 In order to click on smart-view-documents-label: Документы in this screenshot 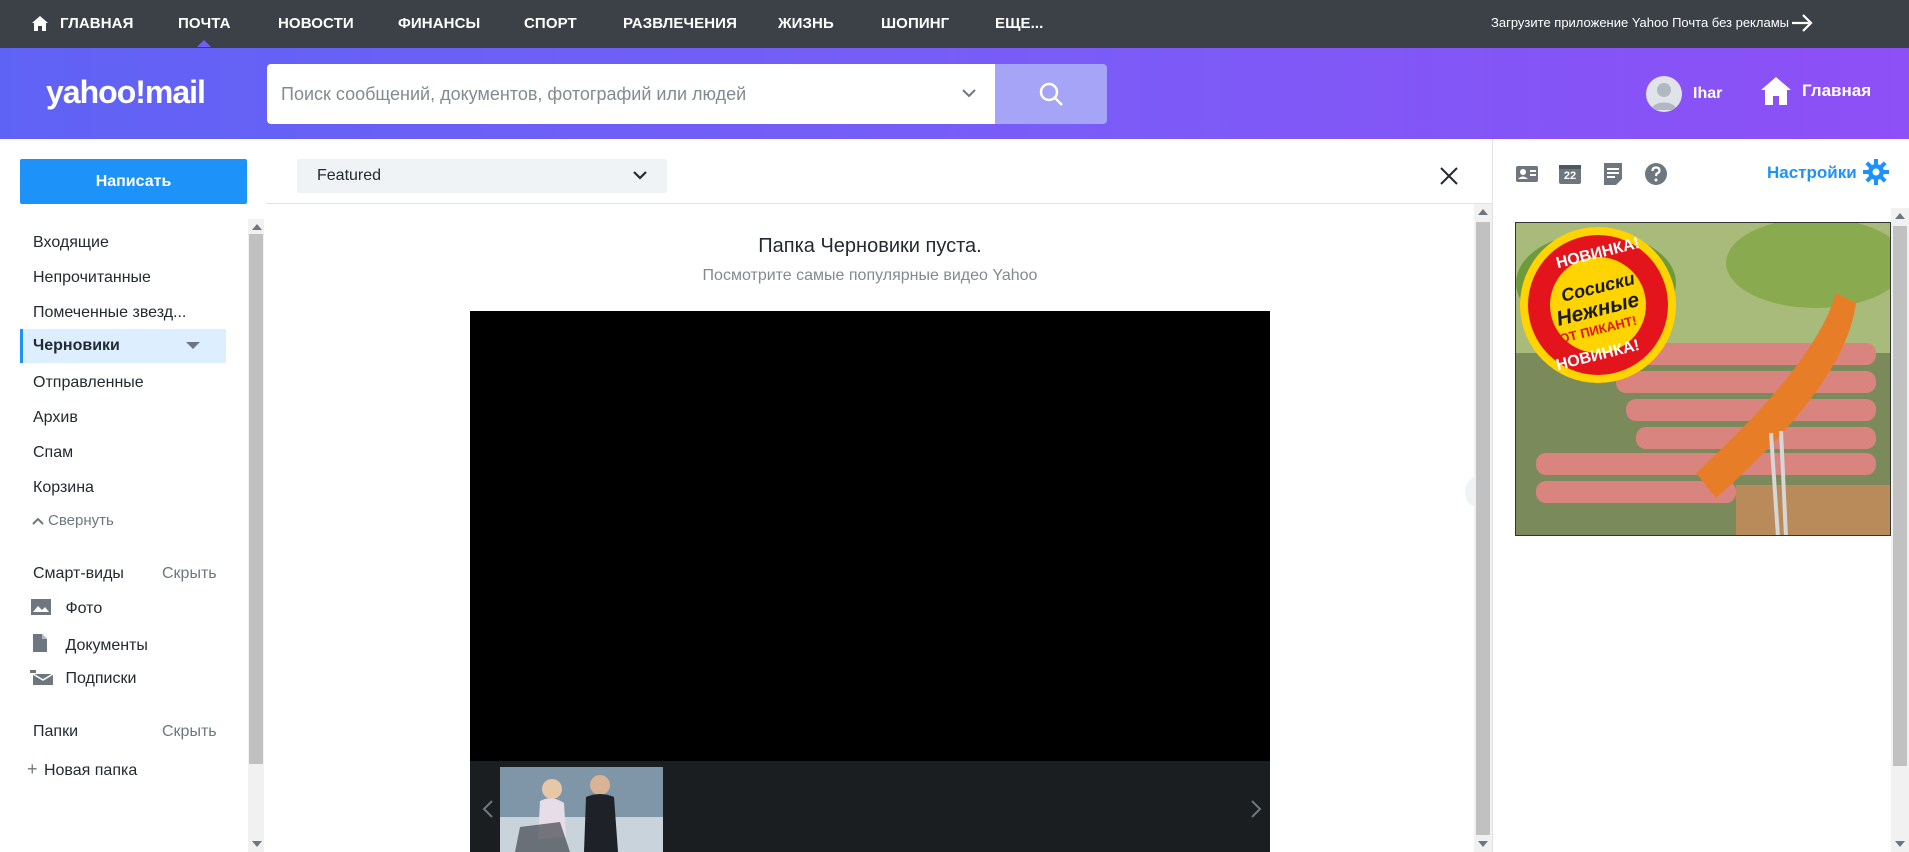, I will do `click(106, 645)`.